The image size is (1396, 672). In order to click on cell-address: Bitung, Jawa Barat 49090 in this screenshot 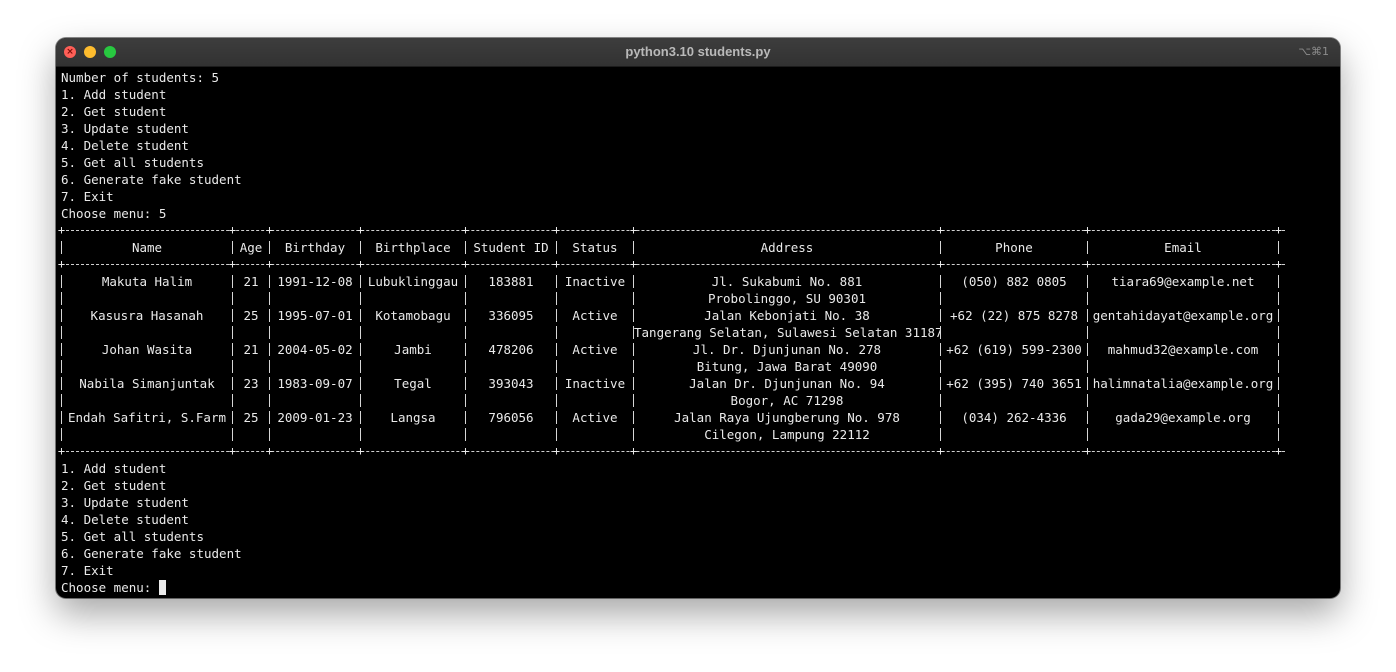, I will do `click(787, 366)`.